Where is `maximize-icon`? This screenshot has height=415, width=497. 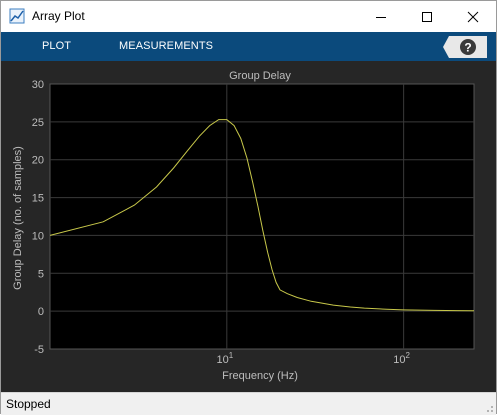 maximize-icon is located at coordinates (427, 16).